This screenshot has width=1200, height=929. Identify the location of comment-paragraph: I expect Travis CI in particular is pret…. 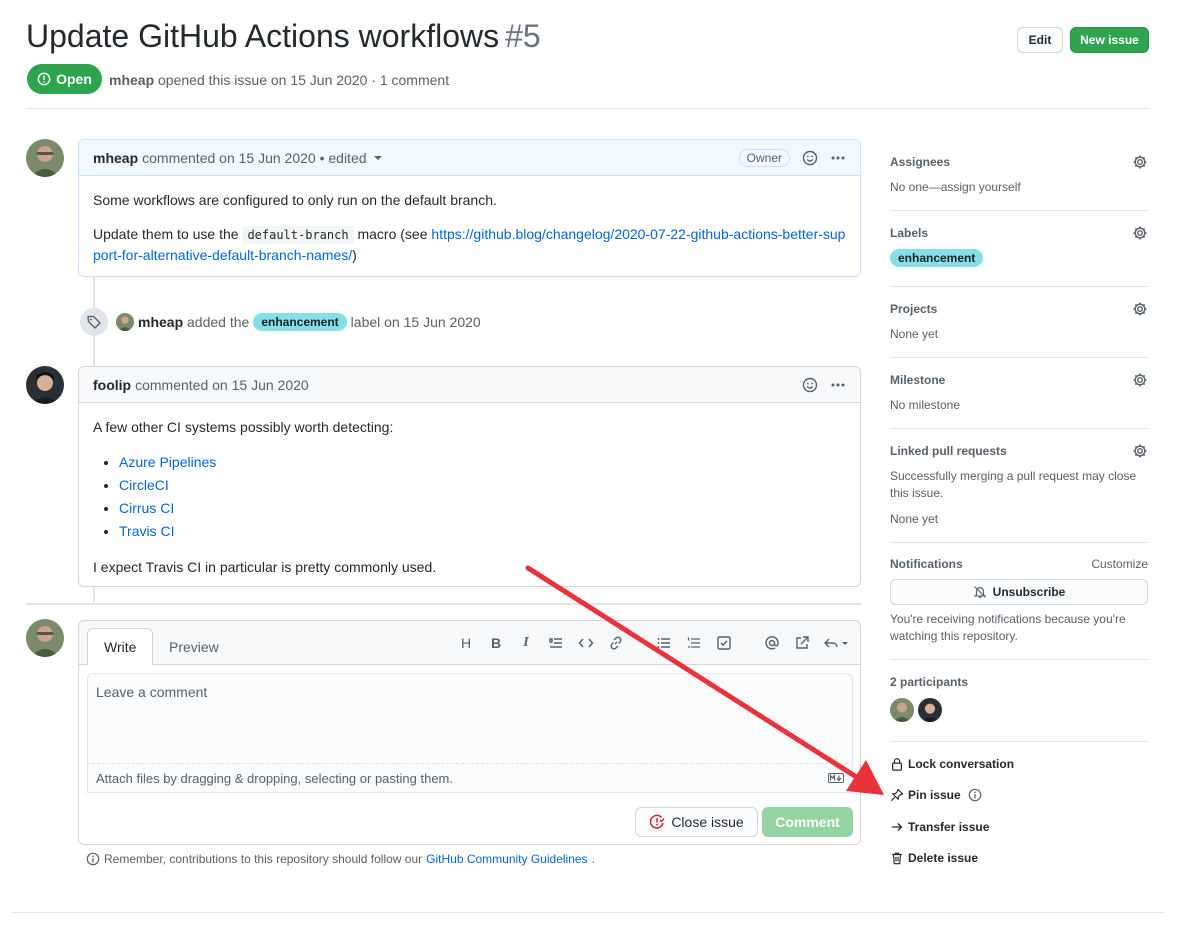
(265, 567).